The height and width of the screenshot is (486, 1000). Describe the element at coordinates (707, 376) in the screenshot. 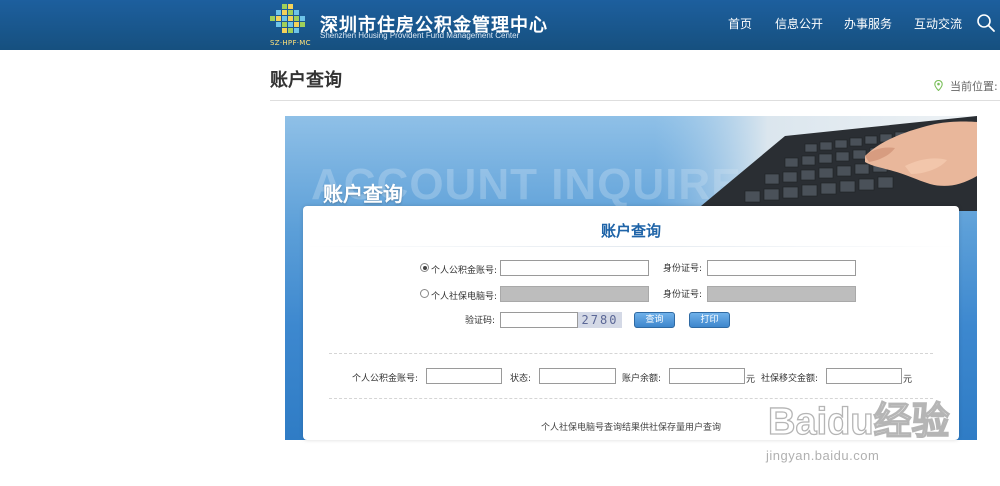

I see `result-balance-field` at that location.